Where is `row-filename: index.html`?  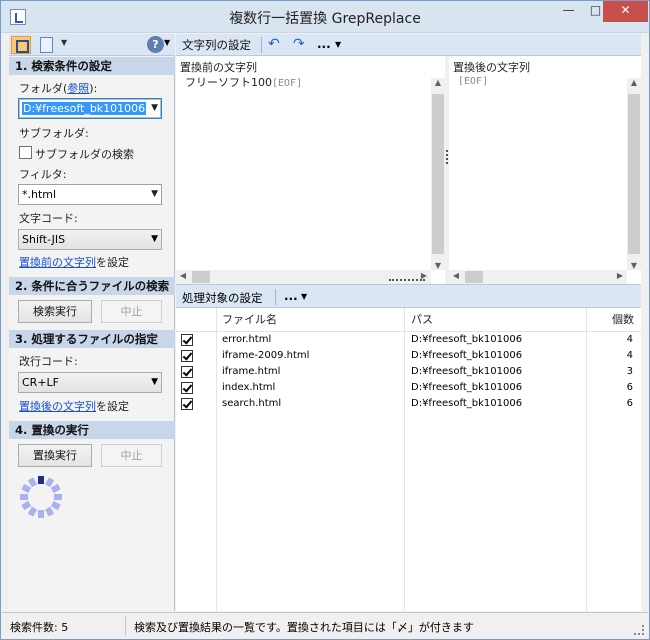 row-filename: index.html is located at coordinates (249, 387).